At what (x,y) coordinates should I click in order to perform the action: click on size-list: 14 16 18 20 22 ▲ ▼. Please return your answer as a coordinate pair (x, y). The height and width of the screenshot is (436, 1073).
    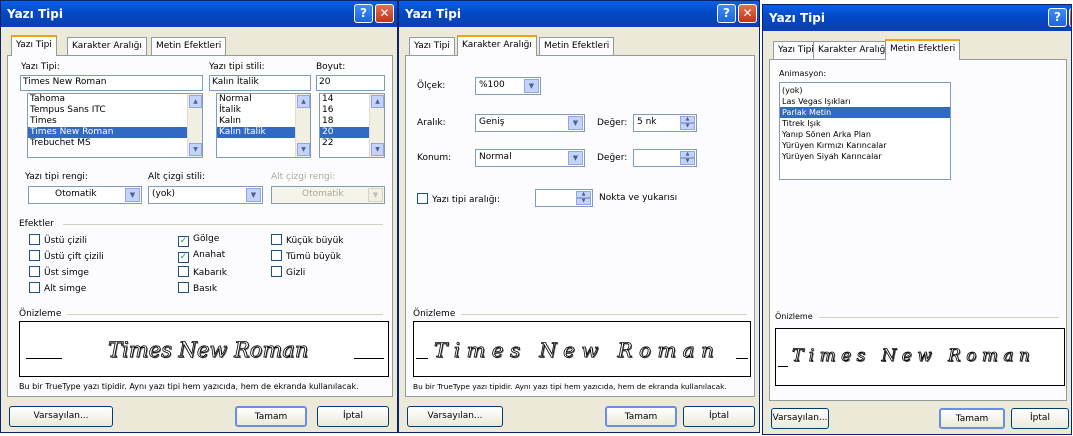
    Looking at the image, I should click on (352, 125).